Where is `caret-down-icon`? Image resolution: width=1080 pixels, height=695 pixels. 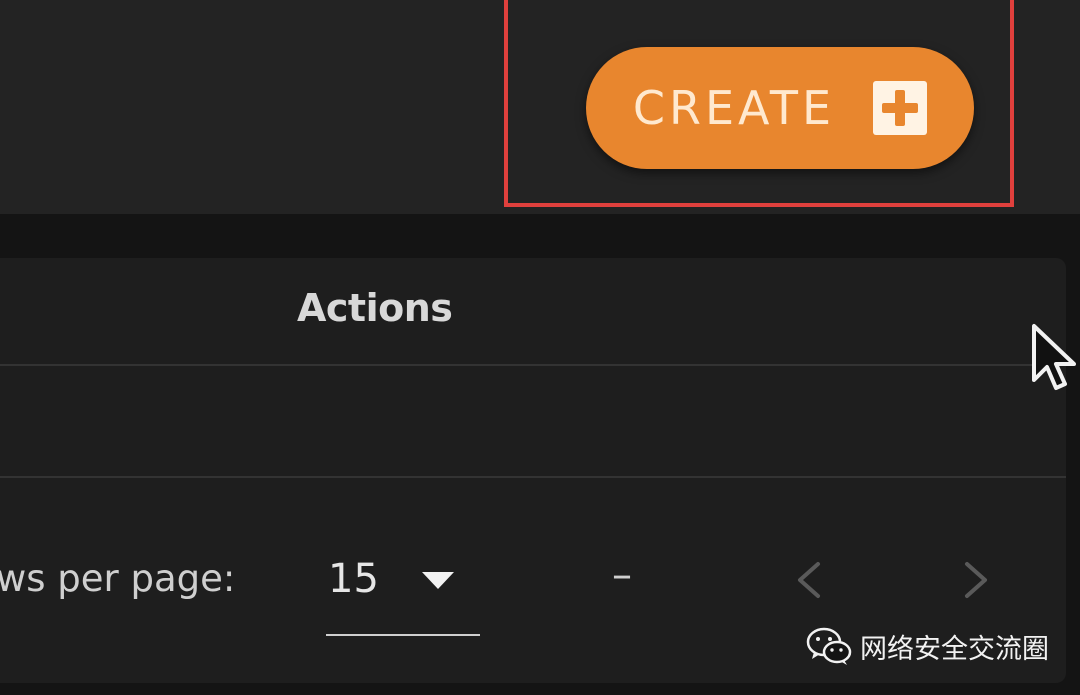
caret-down-icon is located at coordinates (438, 580).